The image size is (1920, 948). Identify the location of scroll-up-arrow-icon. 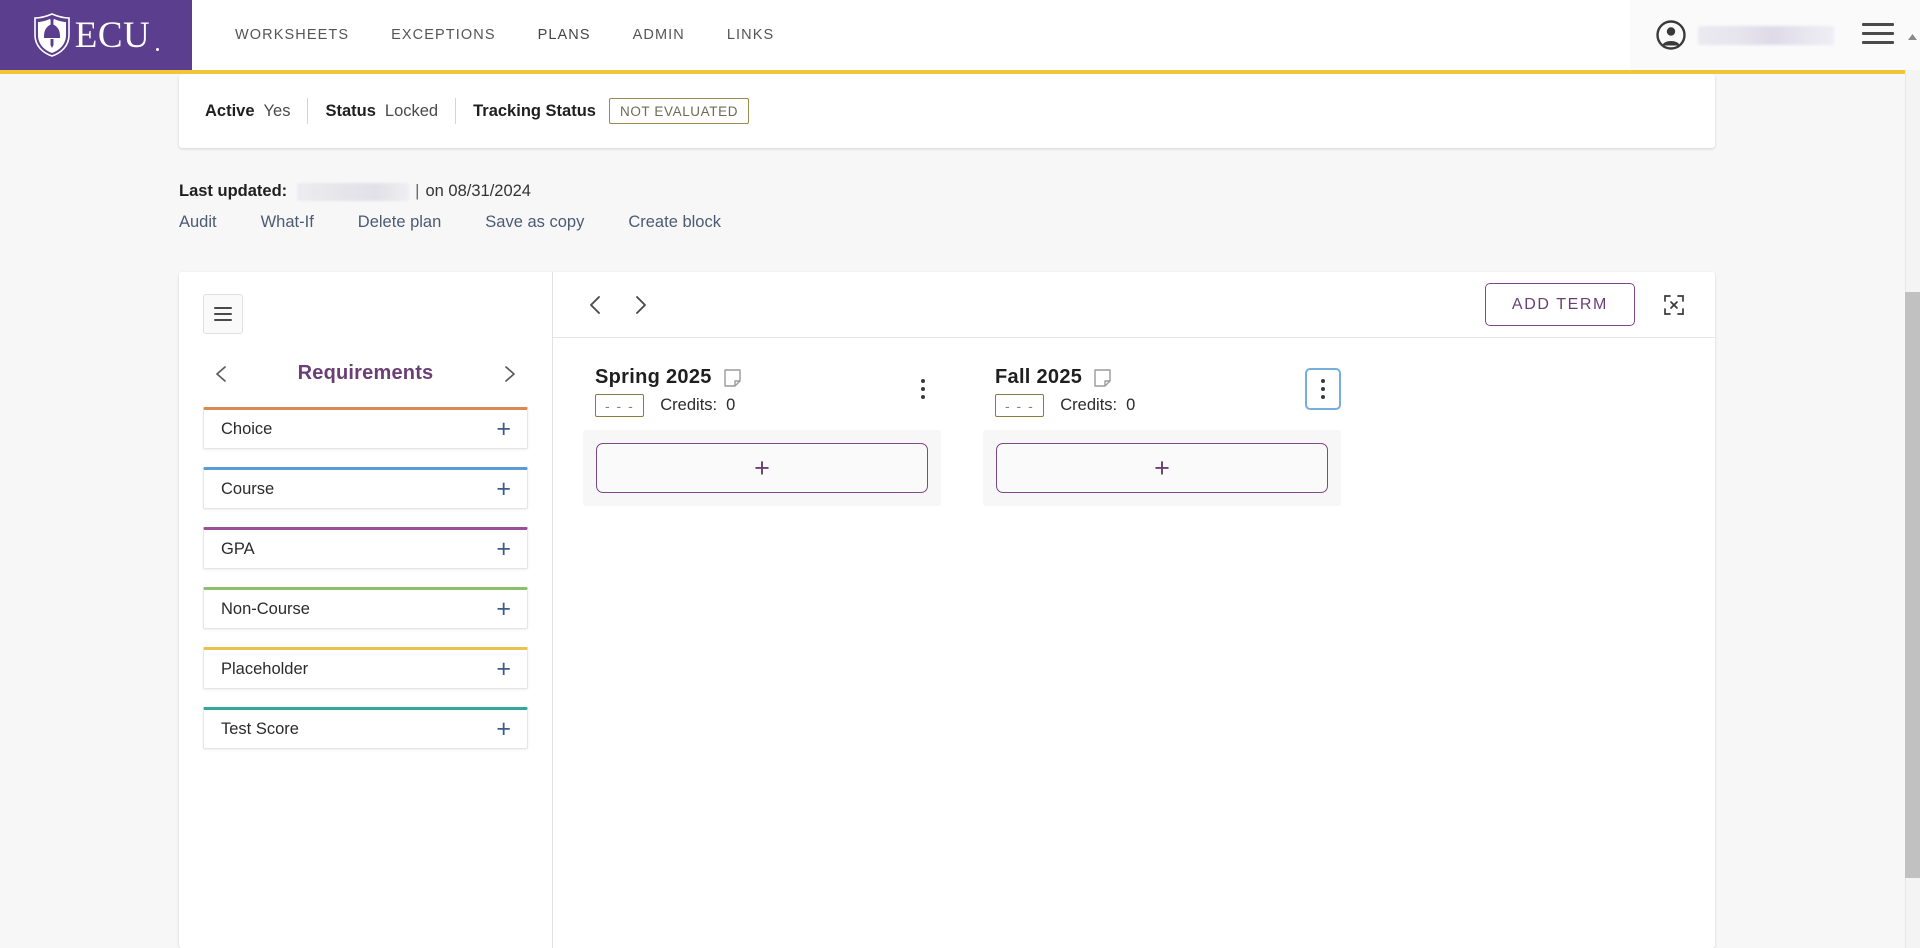
(1912, 35).